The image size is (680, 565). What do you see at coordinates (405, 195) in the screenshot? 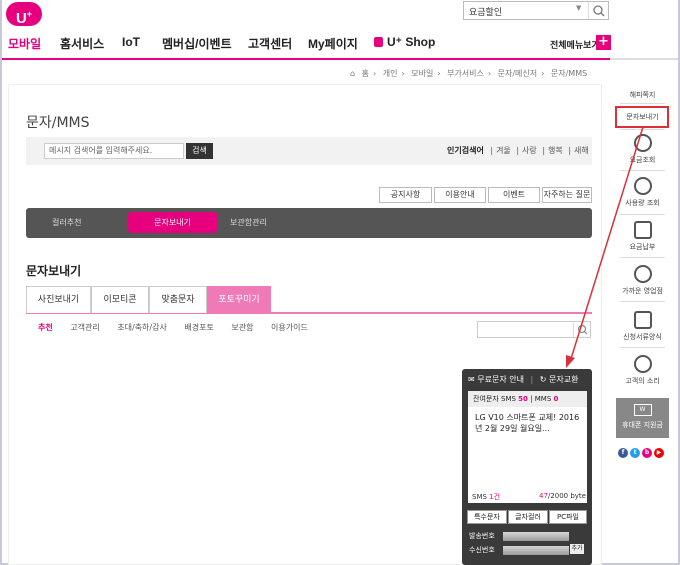
I see `notice-button: 공지사항` at bounding box center [405, 195].